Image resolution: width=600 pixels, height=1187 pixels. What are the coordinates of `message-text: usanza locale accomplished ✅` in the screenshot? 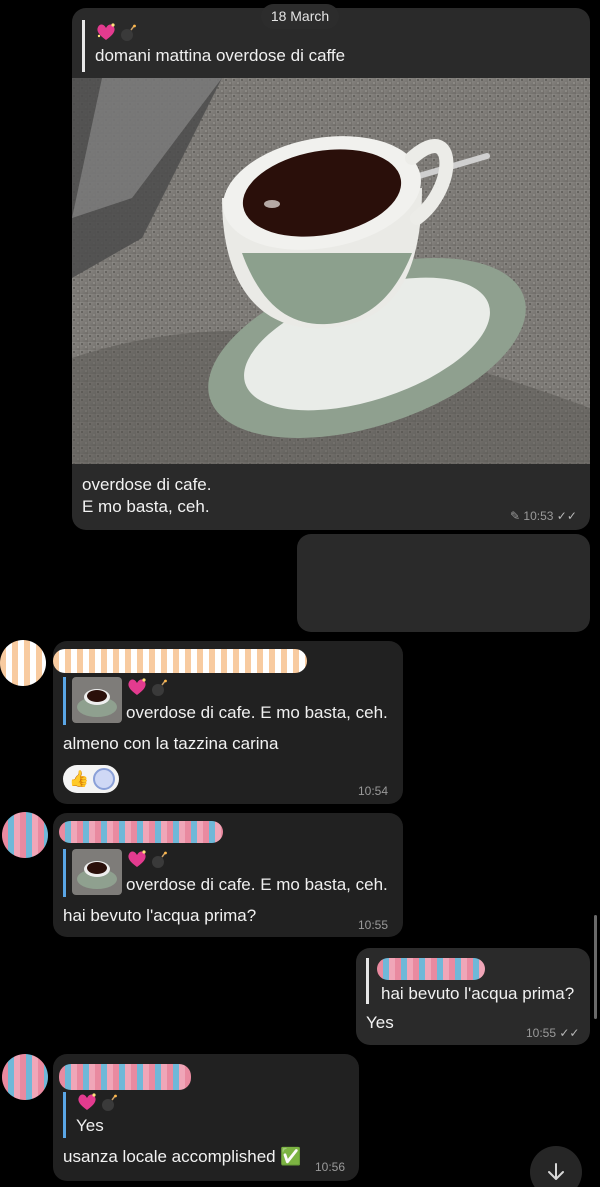 It's located at (182, 1156).